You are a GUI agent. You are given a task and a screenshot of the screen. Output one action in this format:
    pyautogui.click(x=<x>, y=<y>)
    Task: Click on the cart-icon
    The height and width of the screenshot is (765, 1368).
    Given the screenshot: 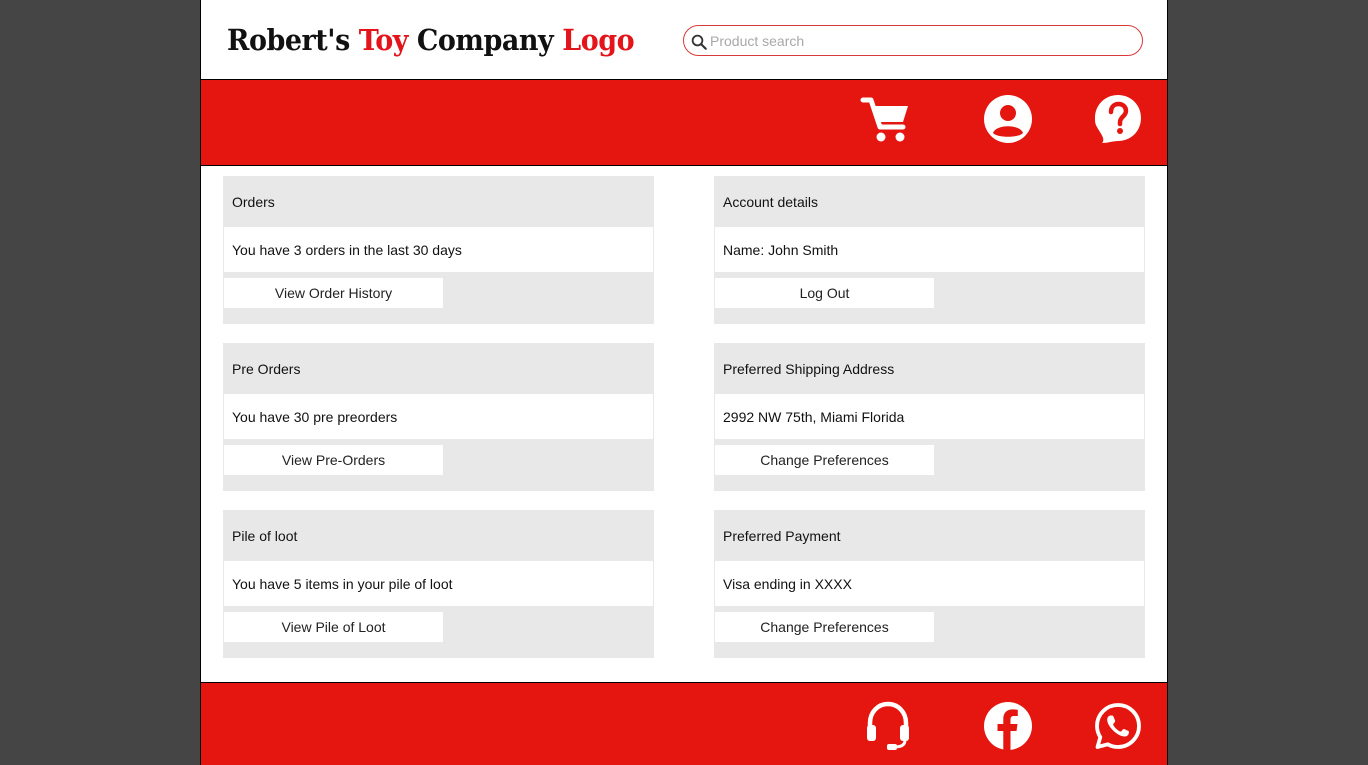 What is the action you would take?
    pyautogui.click(x=886, y=119)
    